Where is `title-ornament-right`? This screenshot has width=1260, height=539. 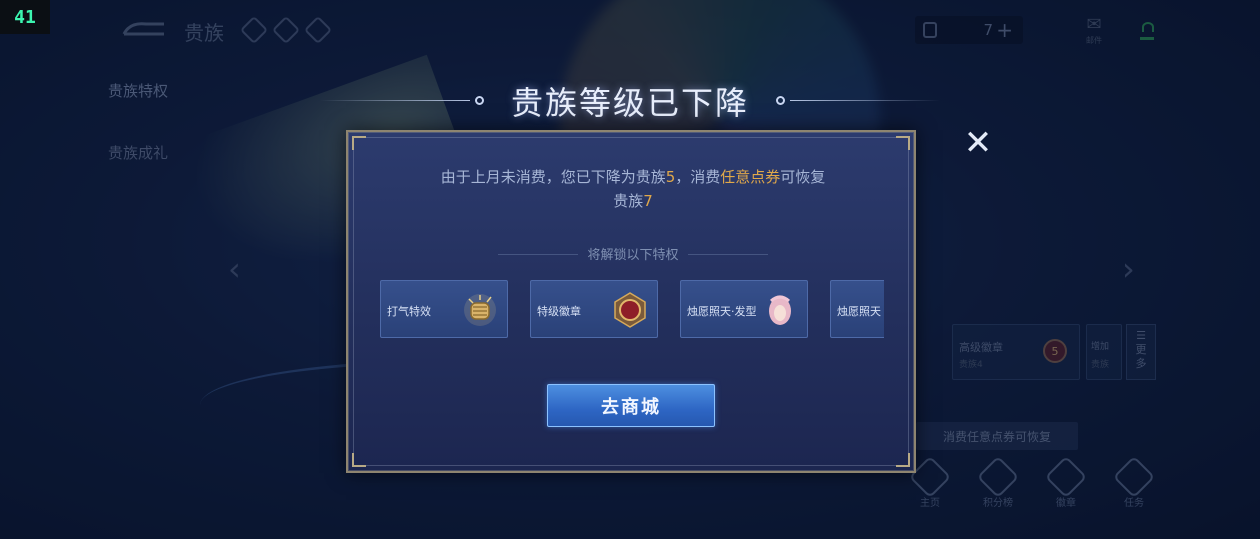 title-ornament-right is located at coordinates (780, 100).